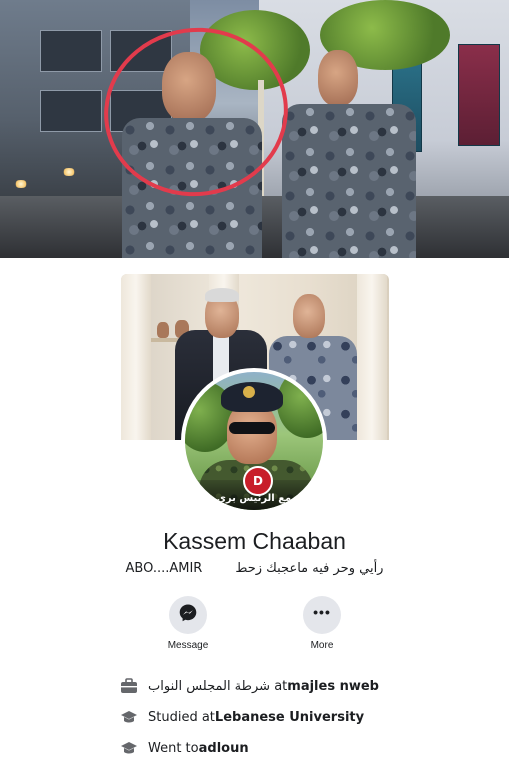 The image size is (509, 764). I want to click on work-place: majles nweb, so click(333, 686).